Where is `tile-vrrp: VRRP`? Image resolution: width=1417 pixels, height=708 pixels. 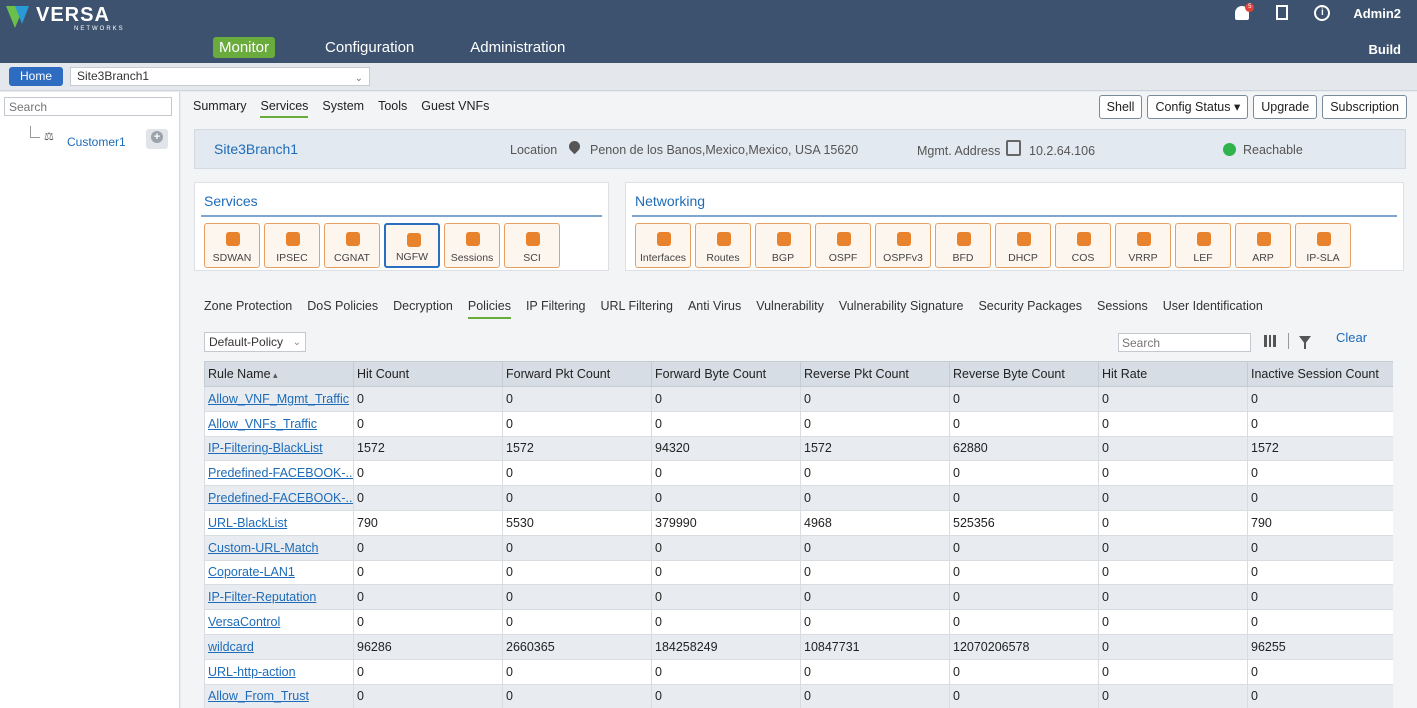 tile-vrrp: VRRP is located at coordinates (1143, 245).